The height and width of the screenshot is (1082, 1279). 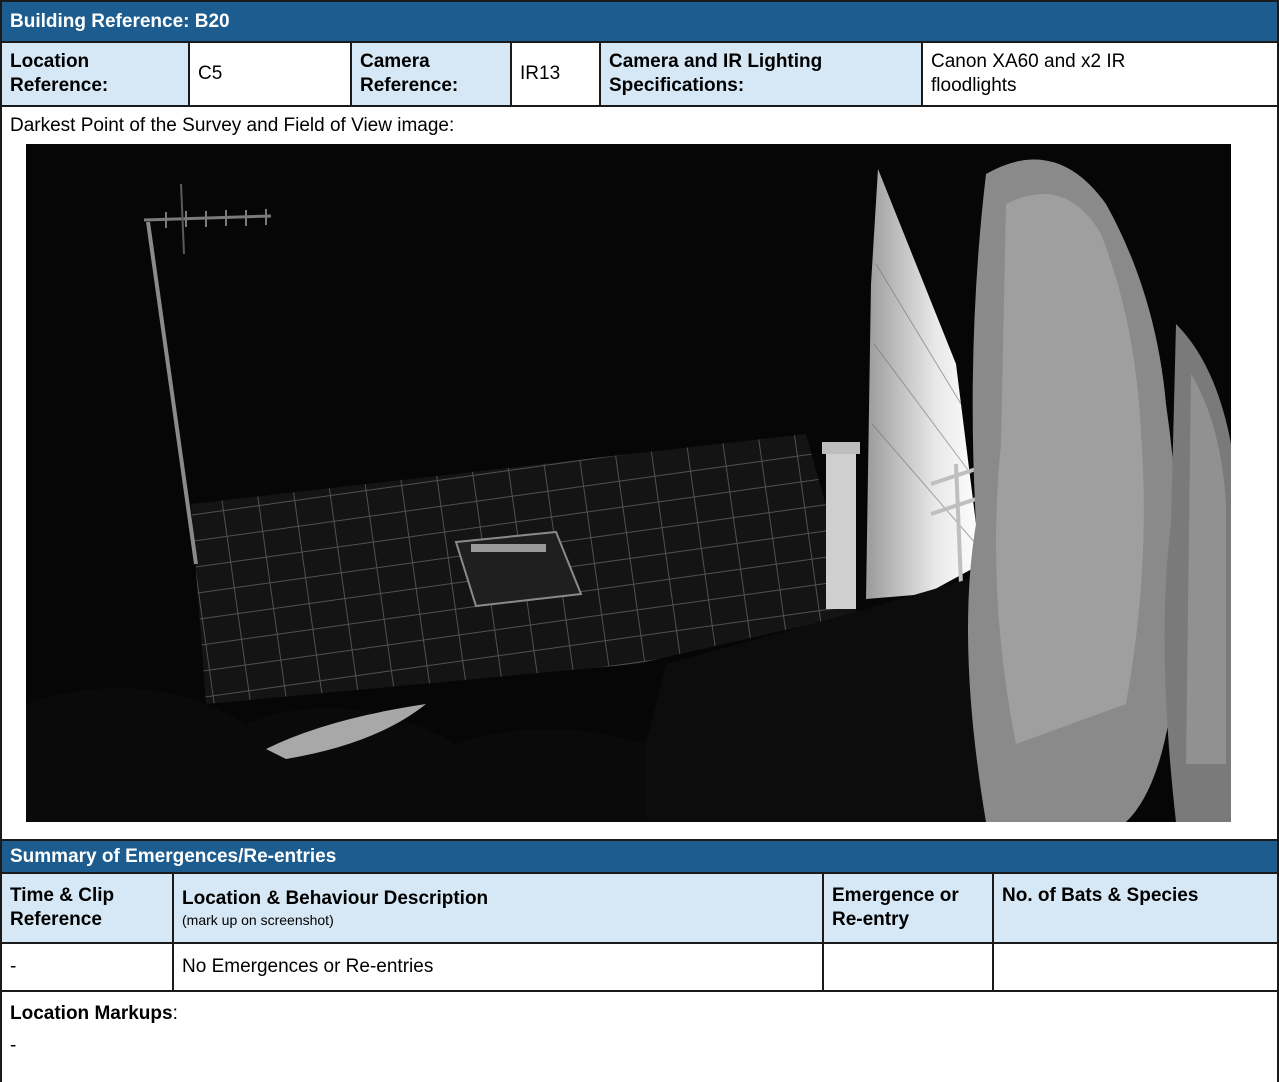 I want to click on table-row-type, so click(x=908, y=967).